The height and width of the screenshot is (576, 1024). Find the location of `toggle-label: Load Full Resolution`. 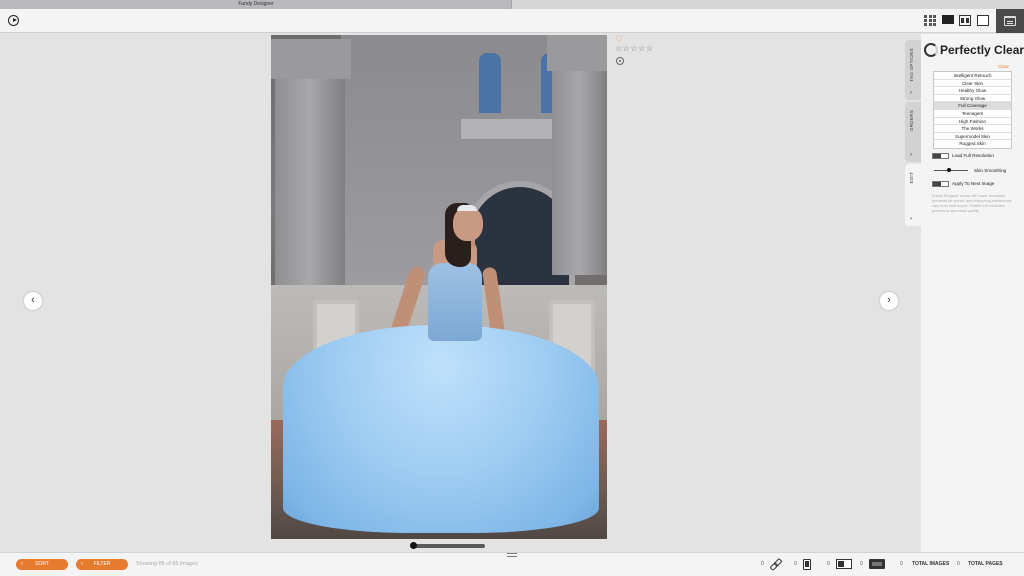

toggle-label: Load Full Resolution is located at coordinates (973, 155).